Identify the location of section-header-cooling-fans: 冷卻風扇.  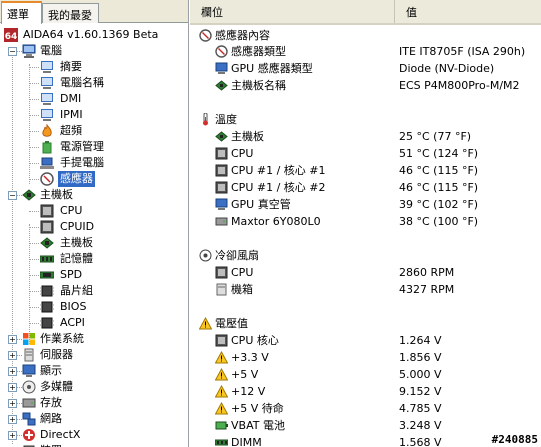
(365, 255).